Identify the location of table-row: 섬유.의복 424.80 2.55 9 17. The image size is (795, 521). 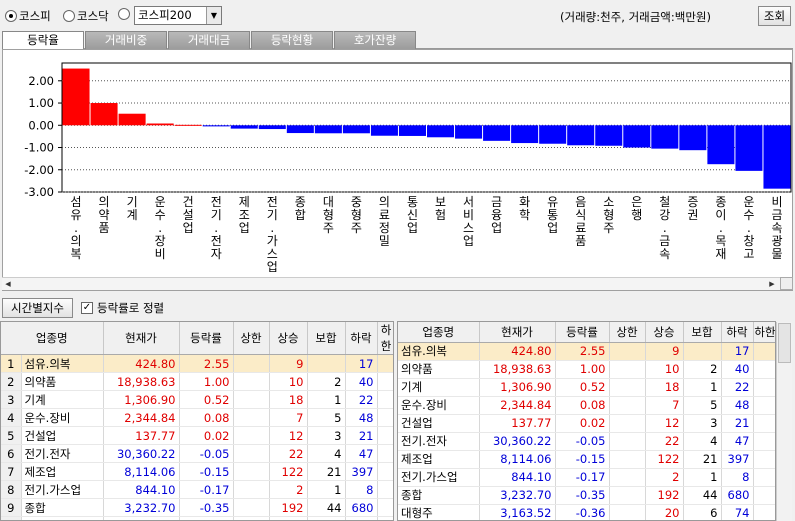
(586, 351).